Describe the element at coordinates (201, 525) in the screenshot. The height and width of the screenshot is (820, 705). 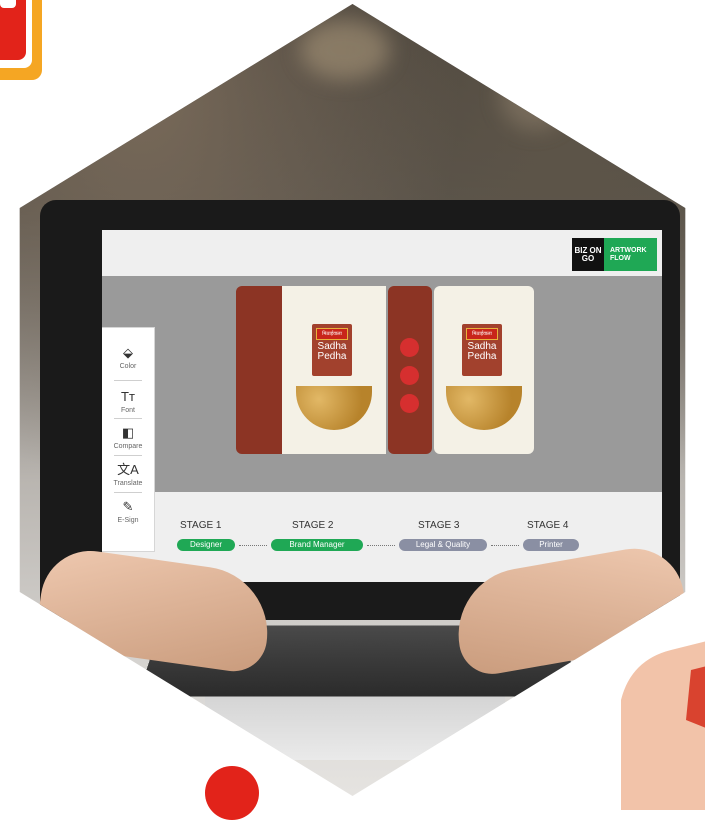
I see `stage-1-title: STAGE 1` at that location.